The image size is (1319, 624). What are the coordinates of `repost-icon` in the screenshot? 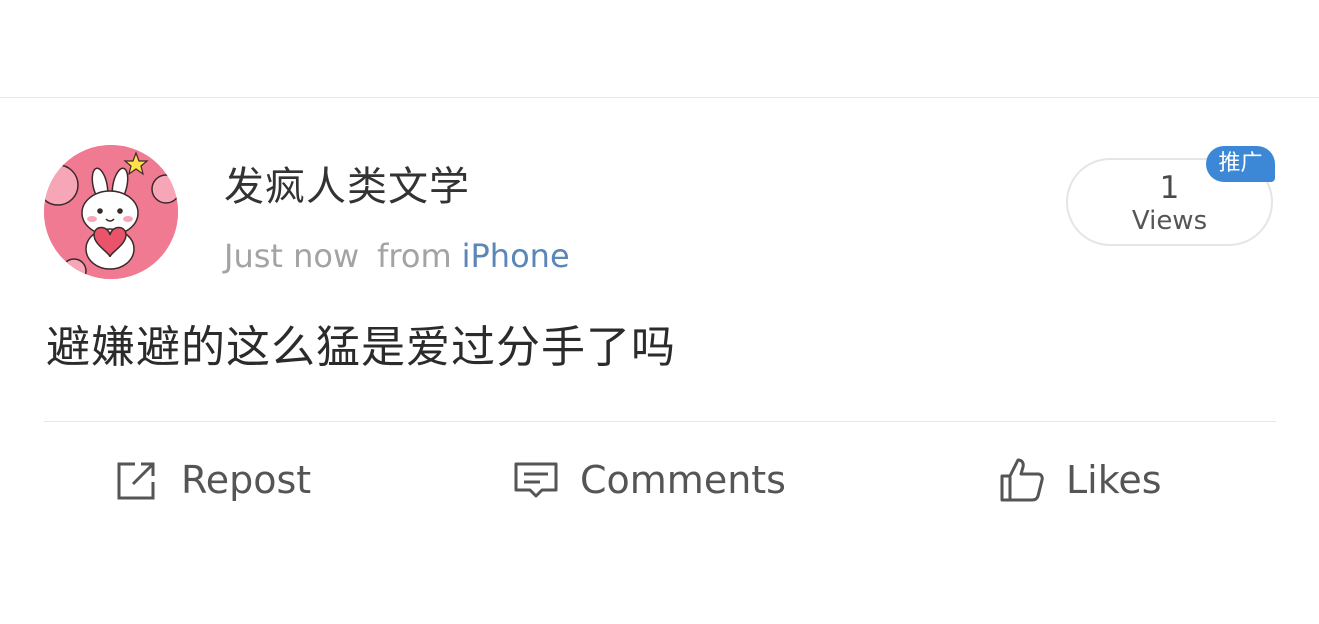 It's located at (137, 480).